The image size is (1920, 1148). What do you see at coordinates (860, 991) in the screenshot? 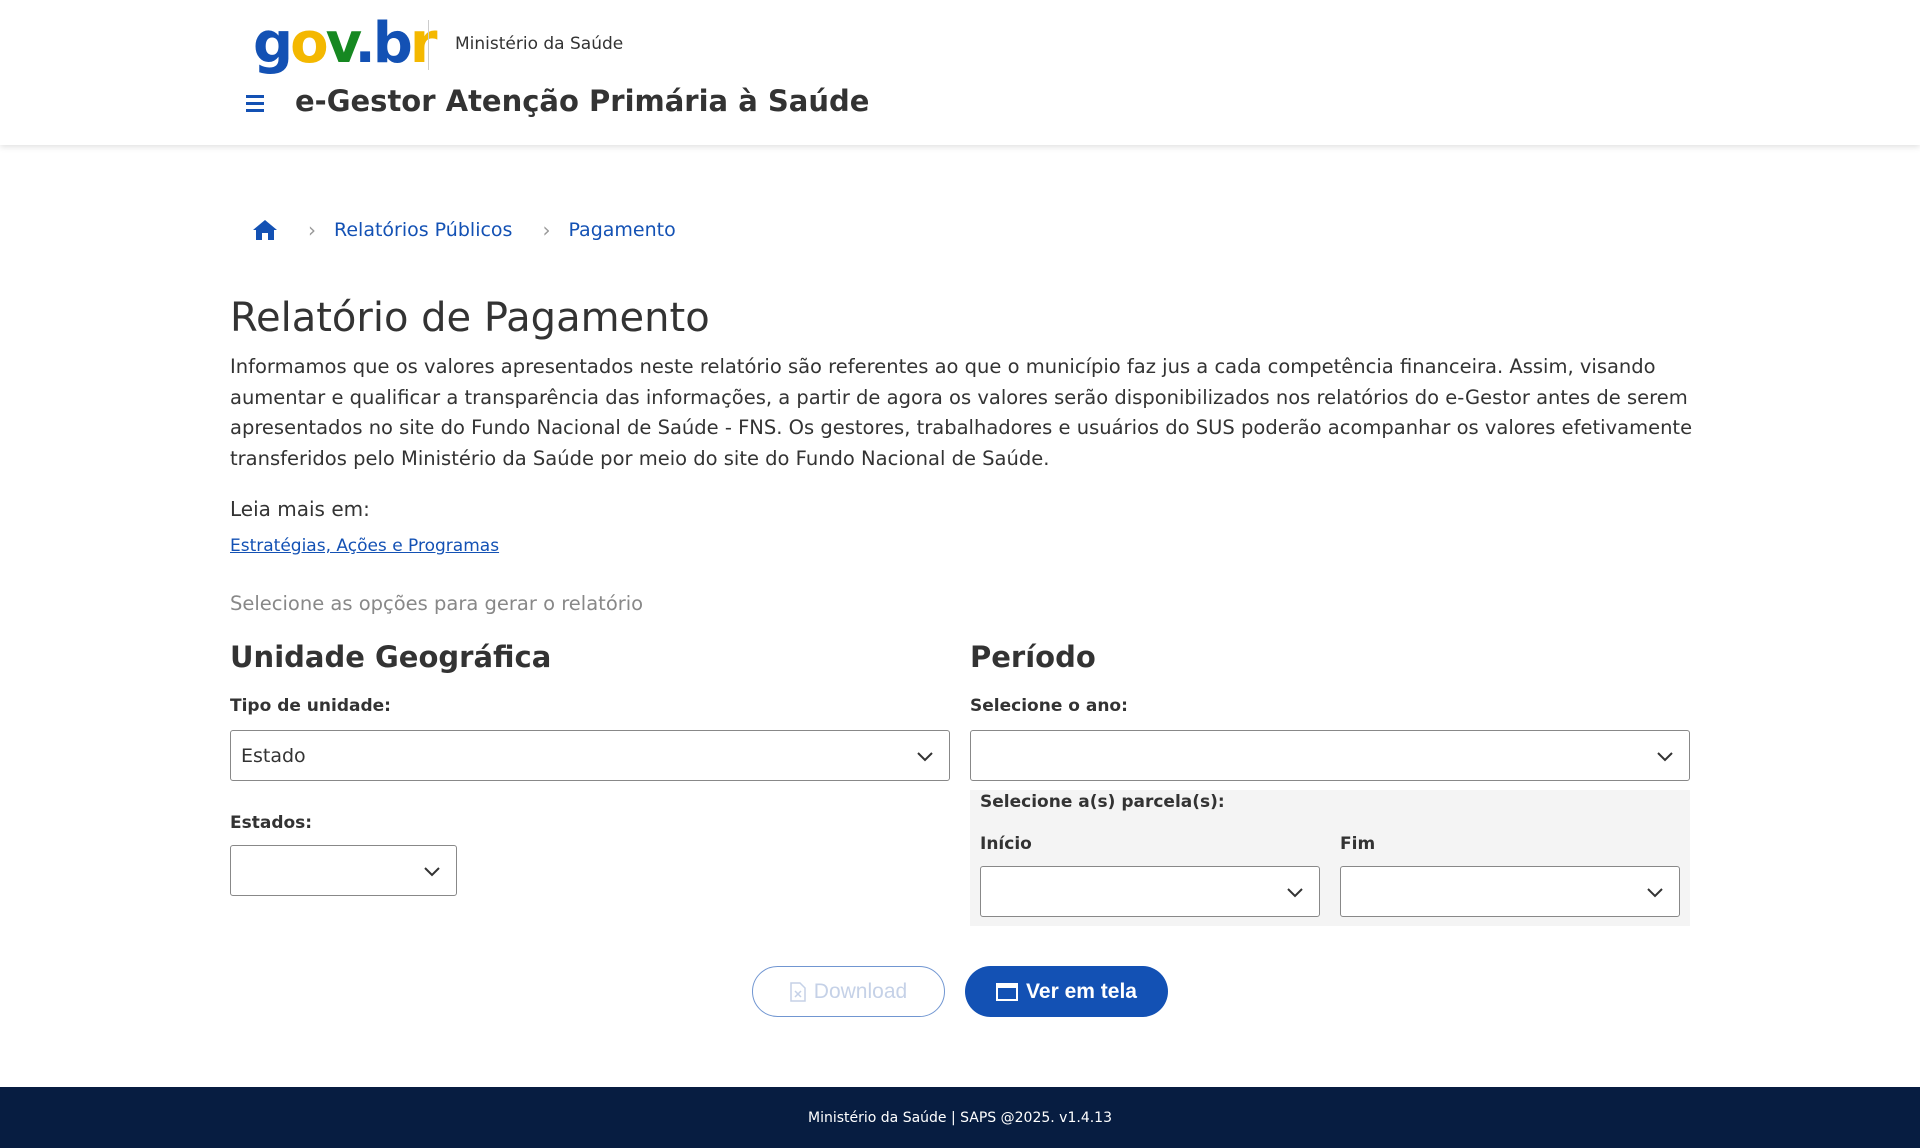
I see `download-label: Download` at bounding box center [860, 991].